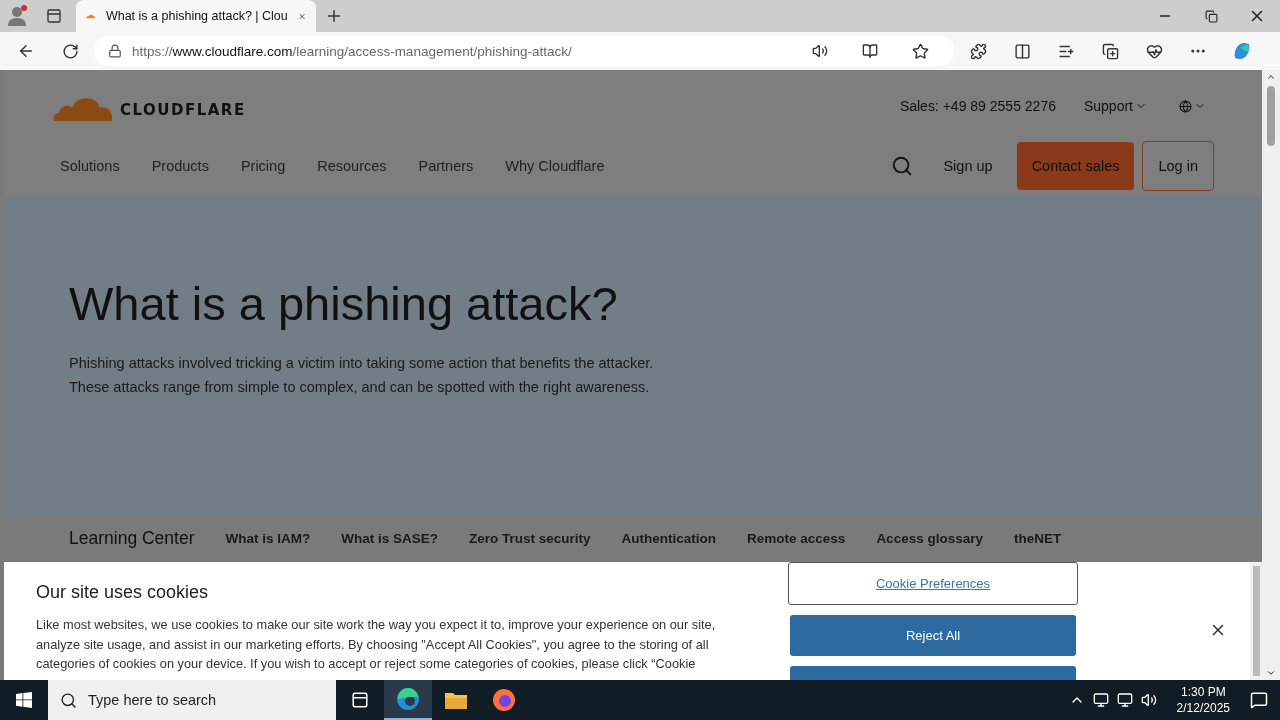 The width and height of the screenshot is (1280, 720). Describe the element at coordinates (977, 106) in the screenshot. I see `sales-phone: Sales: +49 89 2555 2276` at that location.